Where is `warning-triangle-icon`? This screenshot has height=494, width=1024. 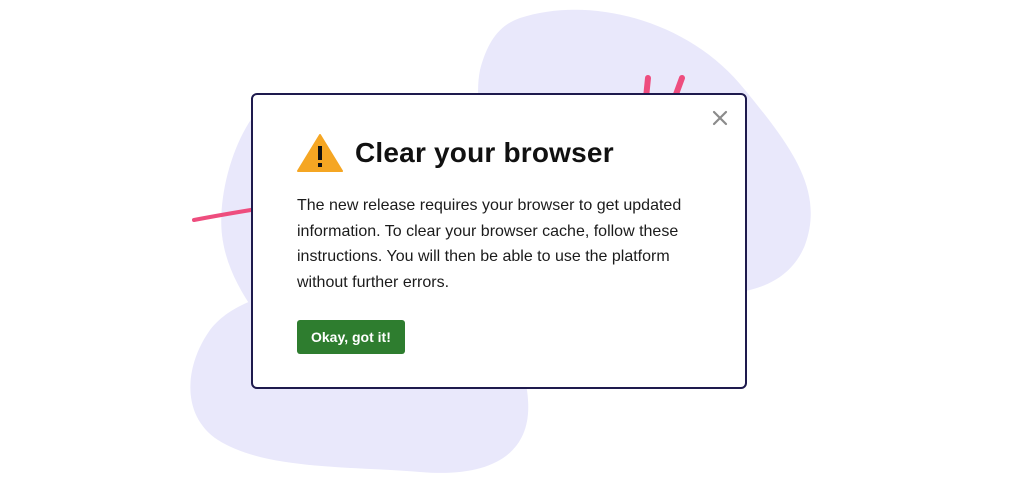 warning-triangle-icon is located at coordinates (320, 153).